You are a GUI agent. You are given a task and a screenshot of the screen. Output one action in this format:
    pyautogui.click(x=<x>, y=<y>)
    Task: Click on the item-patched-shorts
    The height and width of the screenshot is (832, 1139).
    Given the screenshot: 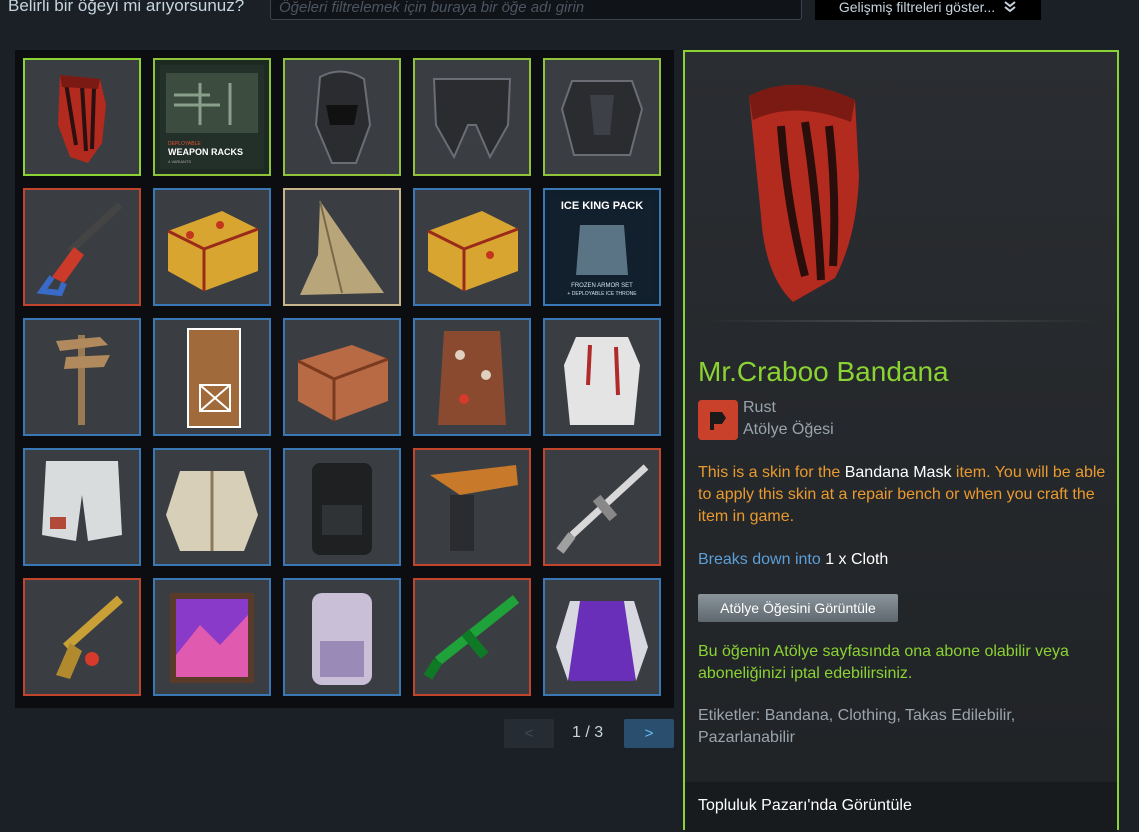 What is the action you would take?
    pyautogui.click(x=82, y=507)
    